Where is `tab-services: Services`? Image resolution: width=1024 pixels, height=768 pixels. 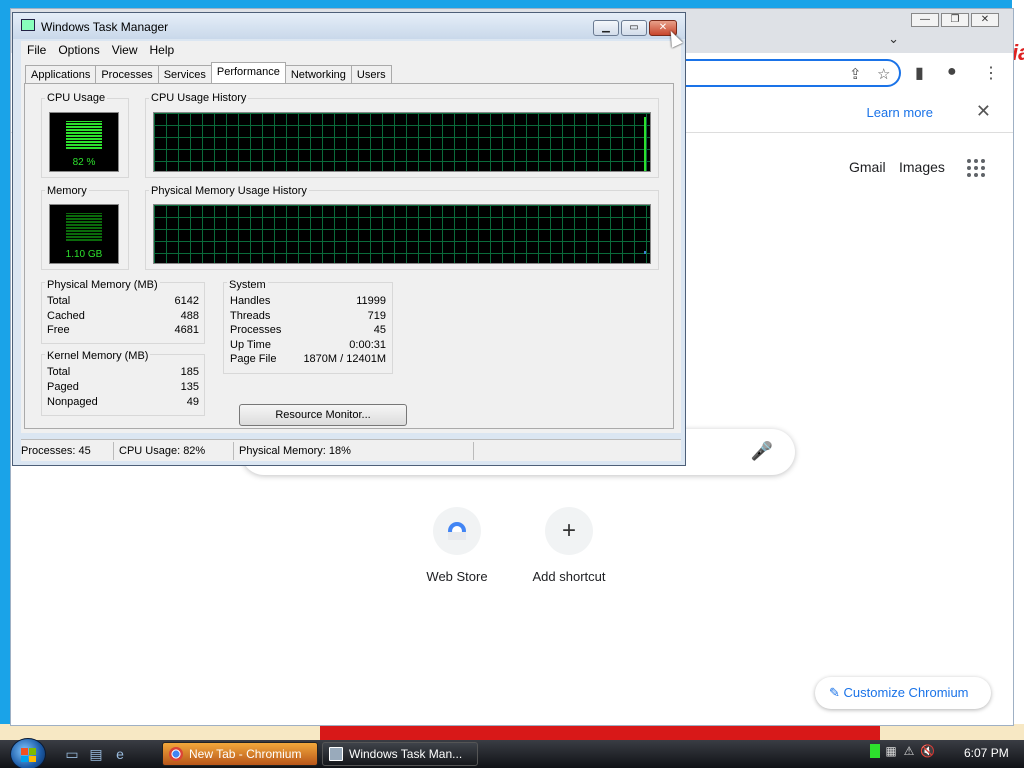 tab-services: Services is located at coordinates (184, 74).